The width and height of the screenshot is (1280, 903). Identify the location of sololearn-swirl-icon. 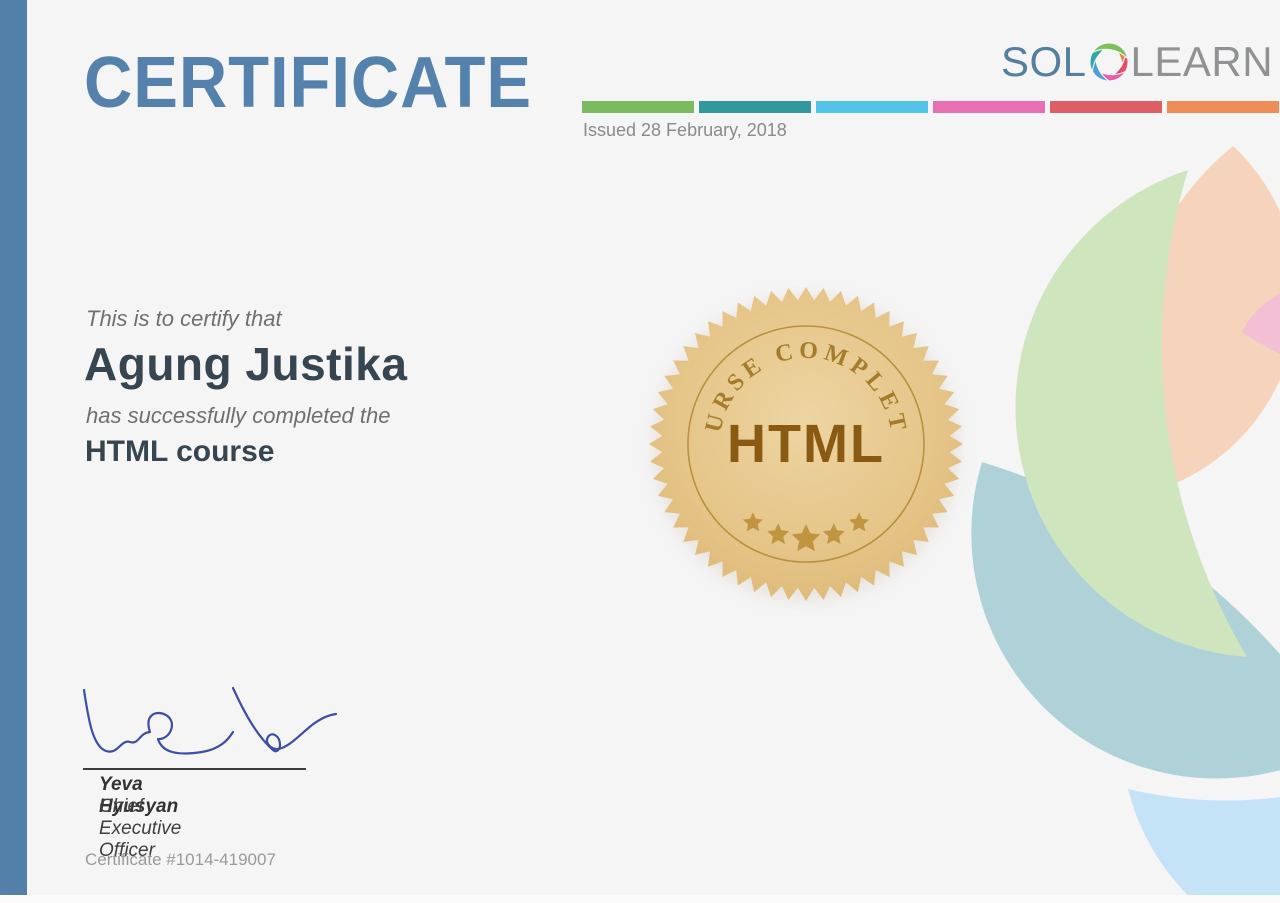
(1108, 62).